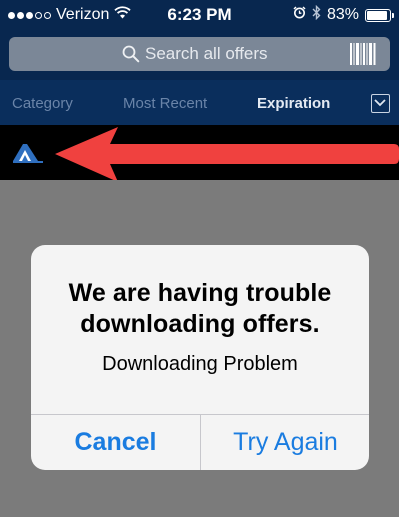  What do you see at coordinates (245, 54) in the screenshot?
I see `search-input` at bounding box center [245, 54].